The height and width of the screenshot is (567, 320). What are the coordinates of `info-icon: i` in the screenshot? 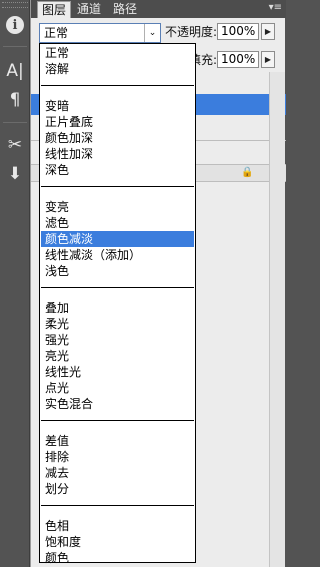 It's located at (15, 25).